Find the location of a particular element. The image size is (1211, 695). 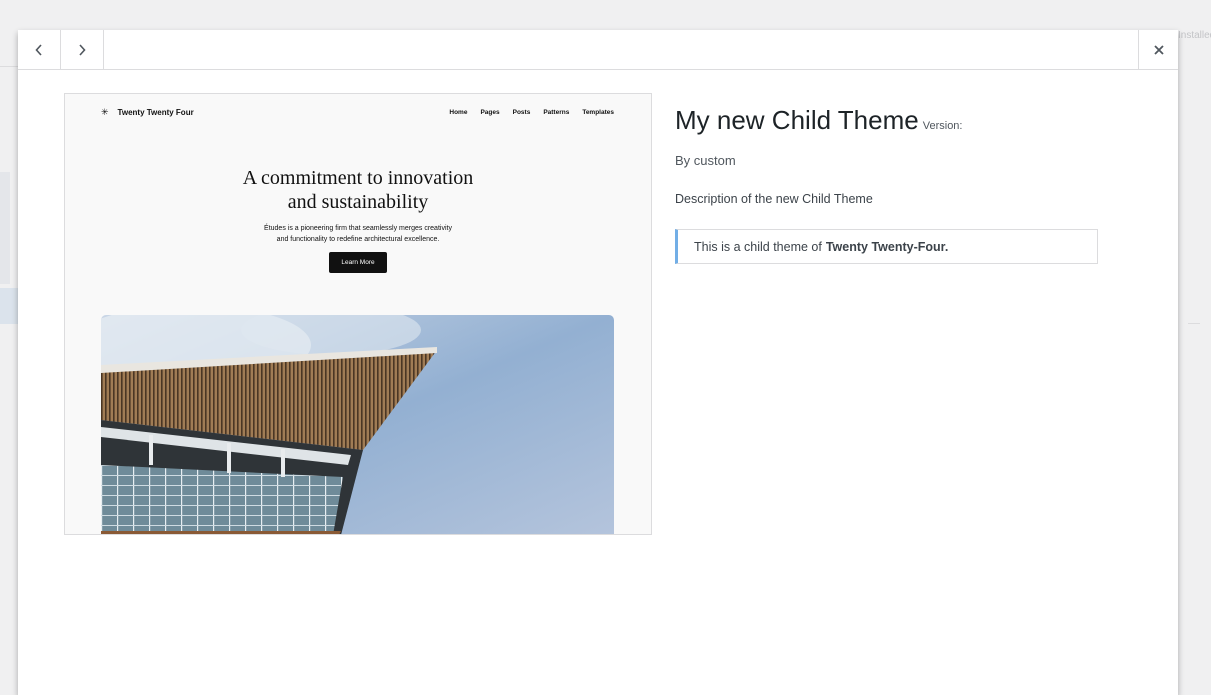

theme-name-text: My new Child Theme is located at coordinates (797, 120).